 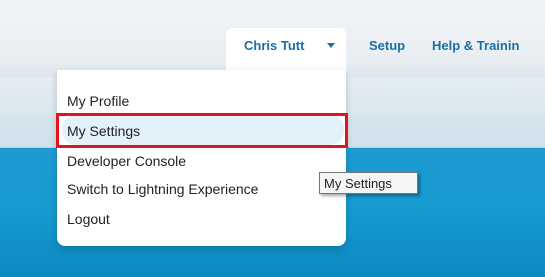 What do you see at coordinates (202, 130) in the screenshot?
I see `annotation-highlight-box` at bounding box center [202, 130].